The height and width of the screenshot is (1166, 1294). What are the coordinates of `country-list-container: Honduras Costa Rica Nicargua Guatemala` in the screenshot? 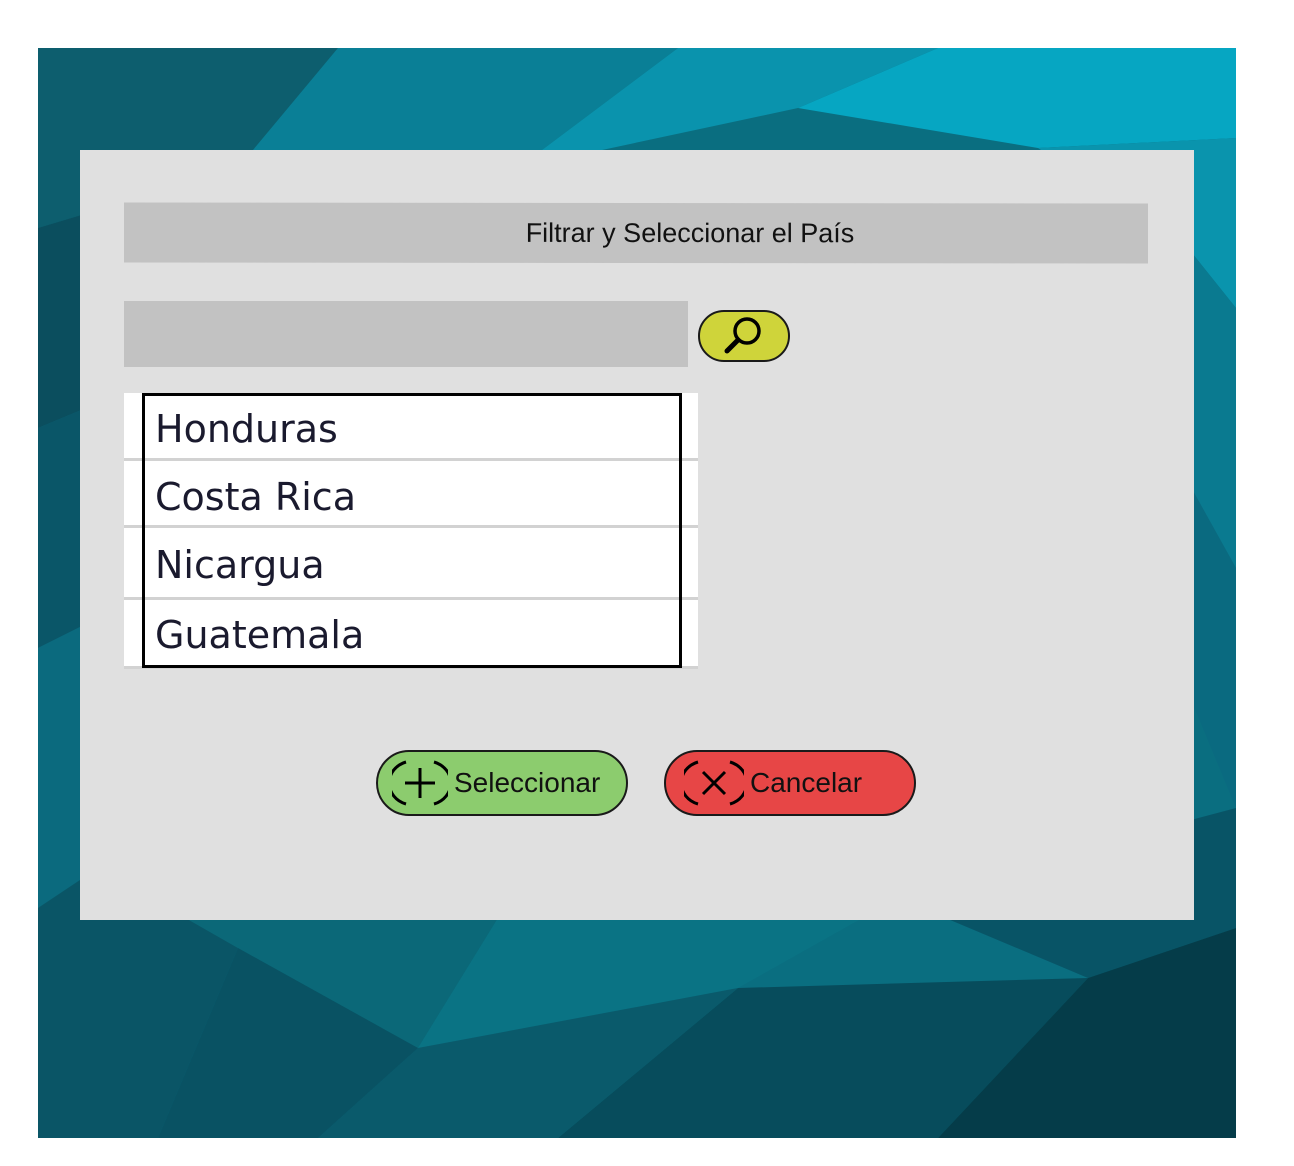 It's located at (411, 531).